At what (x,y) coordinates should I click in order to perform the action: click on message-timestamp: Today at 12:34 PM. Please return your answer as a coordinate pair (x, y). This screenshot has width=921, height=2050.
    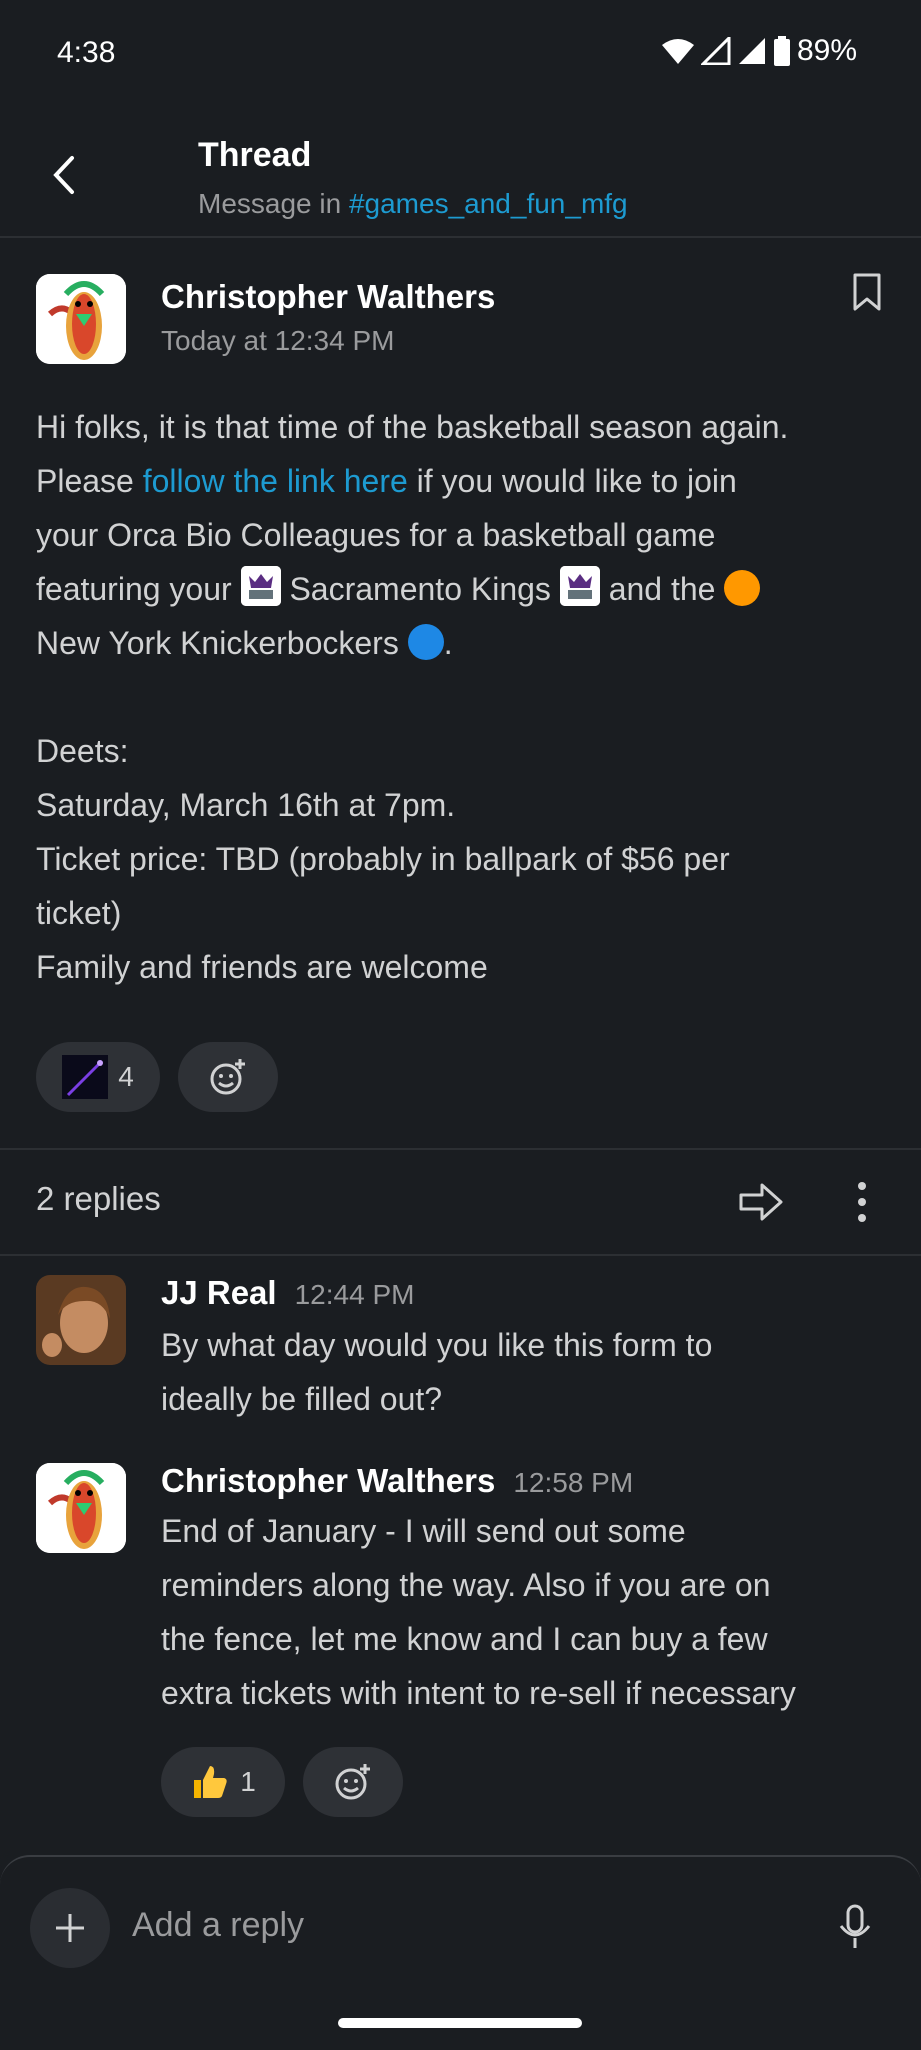
    Looking at the image, I should click on (278, 340).